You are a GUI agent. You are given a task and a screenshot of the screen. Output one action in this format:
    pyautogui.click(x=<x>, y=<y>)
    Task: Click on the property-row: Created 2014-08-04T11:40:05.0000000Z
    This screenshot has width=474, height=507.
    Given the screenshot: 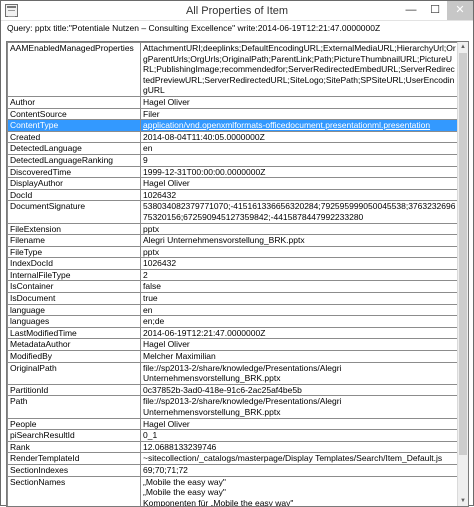 What is the action you would take?
    pyautogui.click(x=233, y=137)
    